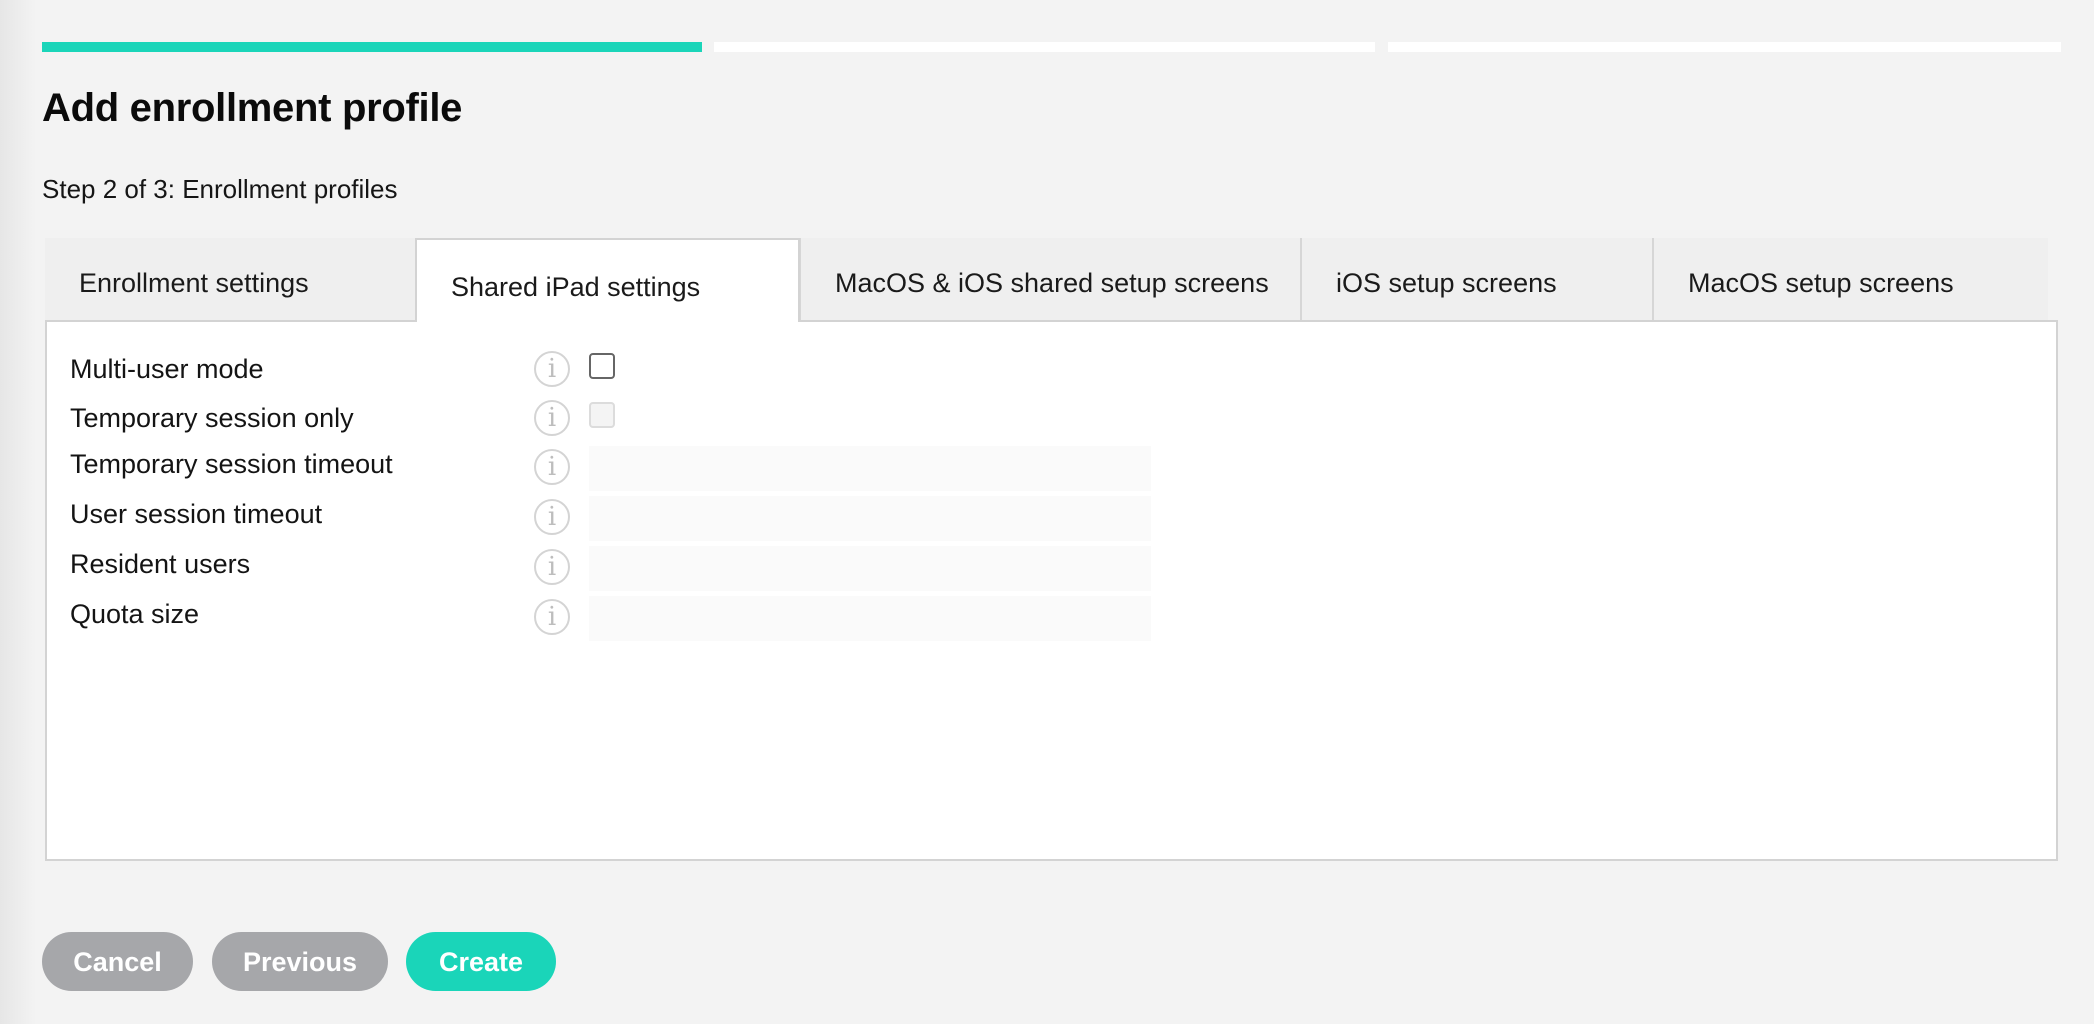 This screenshot has width=2094, height=1024. What do you see at coordinates (220, 189) in the screenshot?
I see `step-indicator: Step 2 of 3: Enrollment profiles` at bounding box center [220, 189].